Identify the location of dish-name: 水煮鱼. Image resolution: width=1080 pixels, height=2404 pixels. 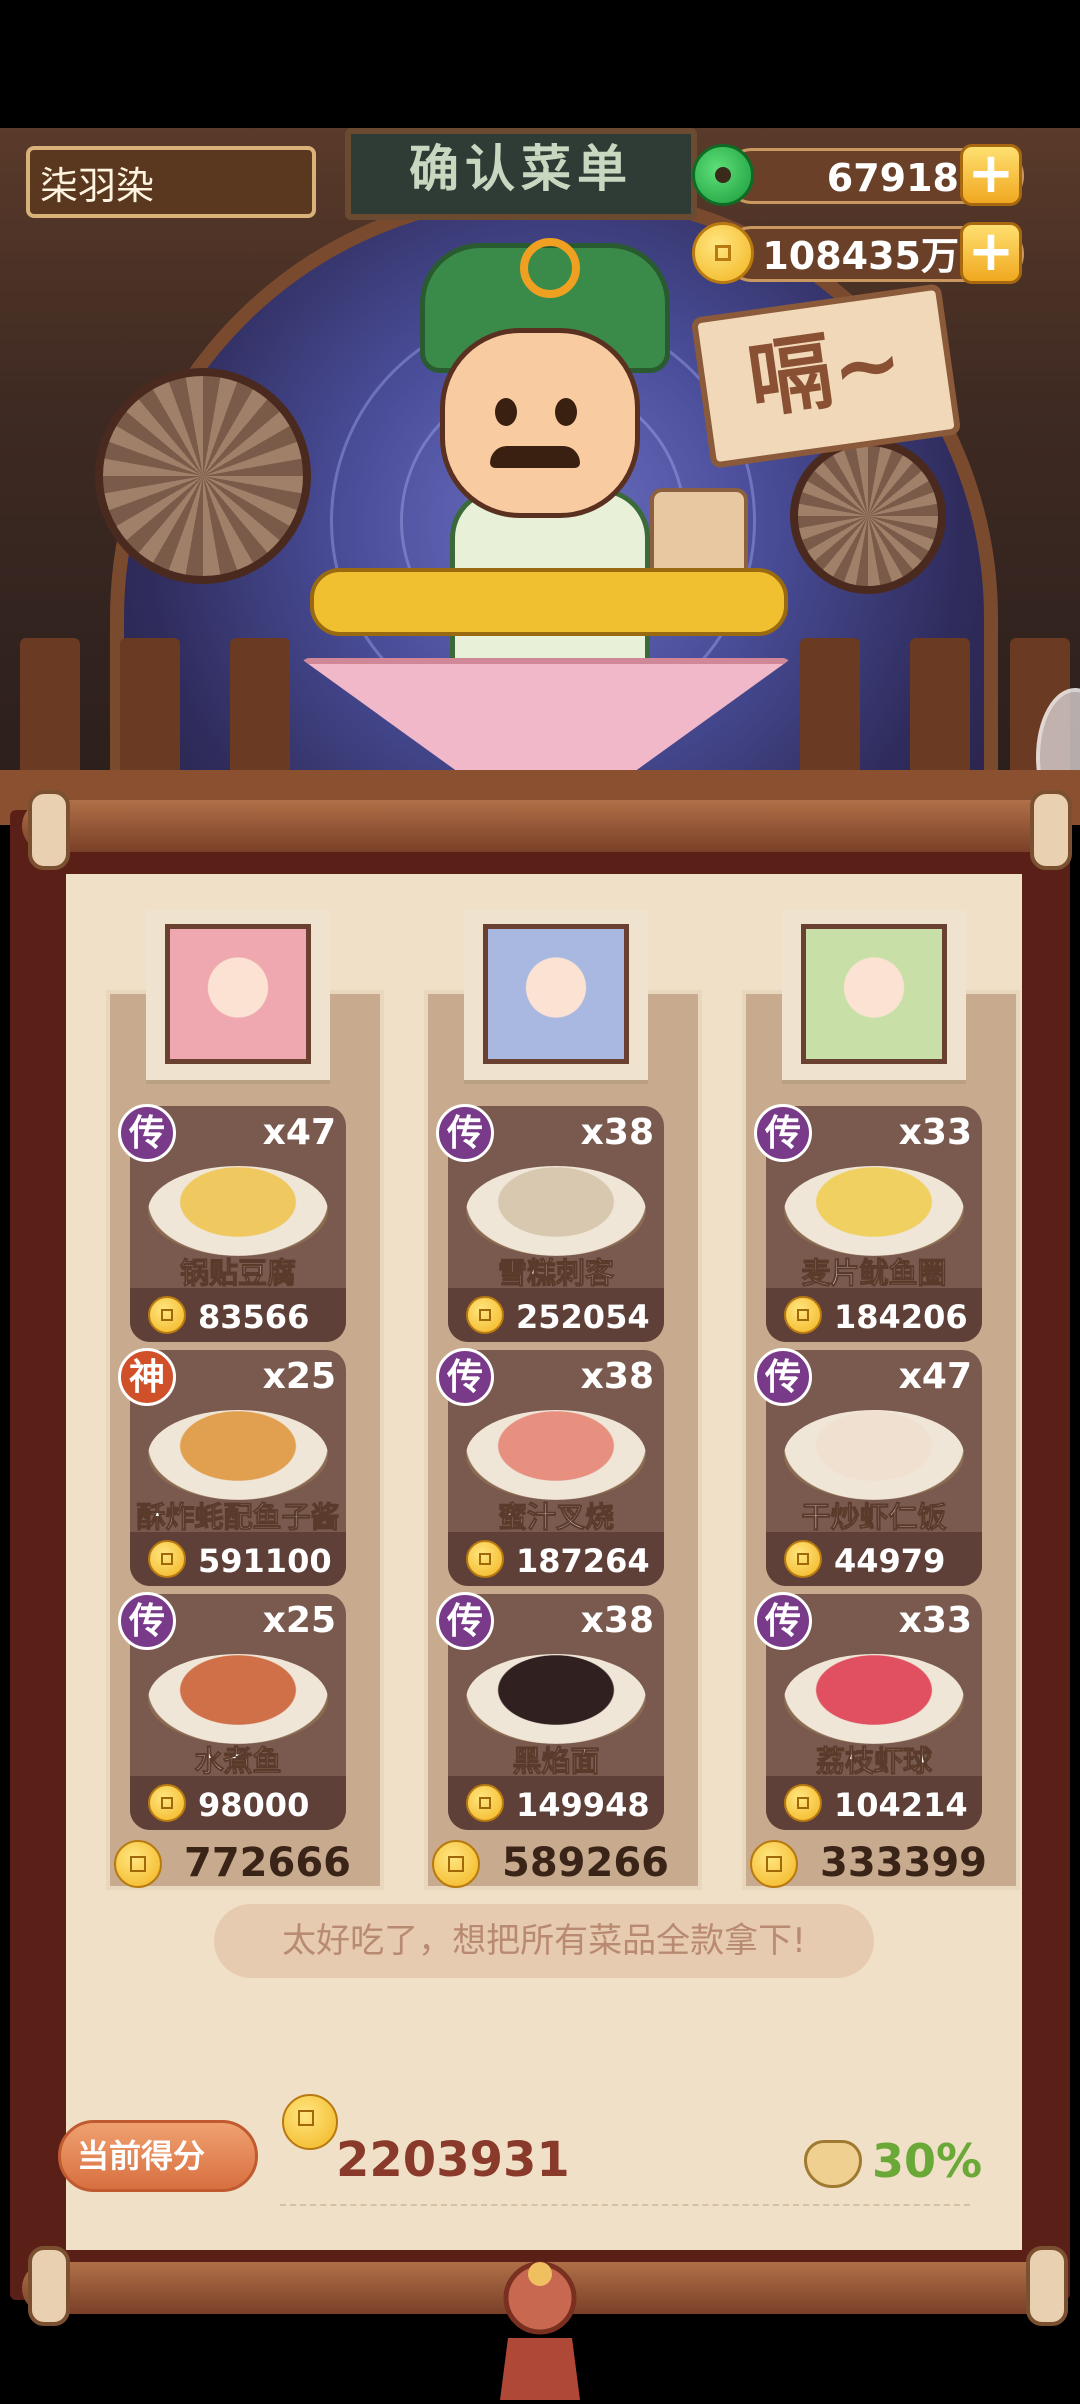
(238, 1761).